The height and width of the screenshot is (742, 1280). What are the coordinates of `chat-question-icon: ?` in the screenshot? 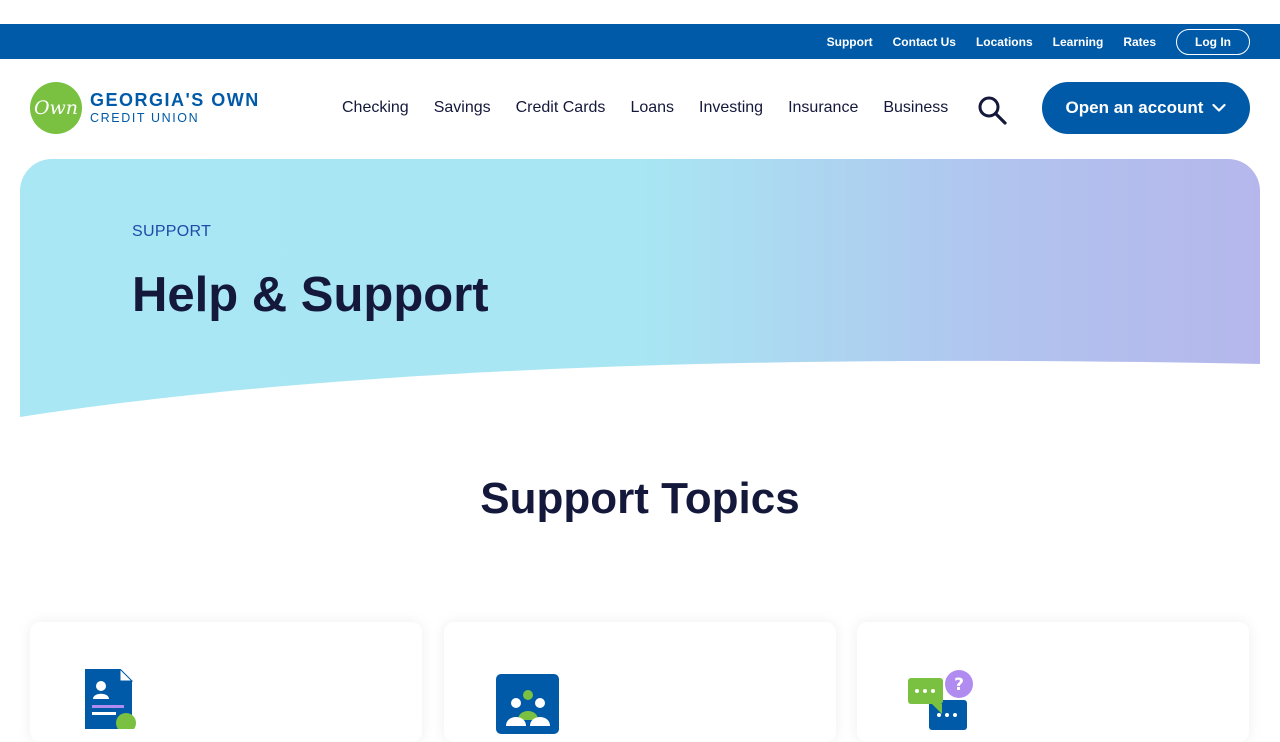 It's located at (940, 700).